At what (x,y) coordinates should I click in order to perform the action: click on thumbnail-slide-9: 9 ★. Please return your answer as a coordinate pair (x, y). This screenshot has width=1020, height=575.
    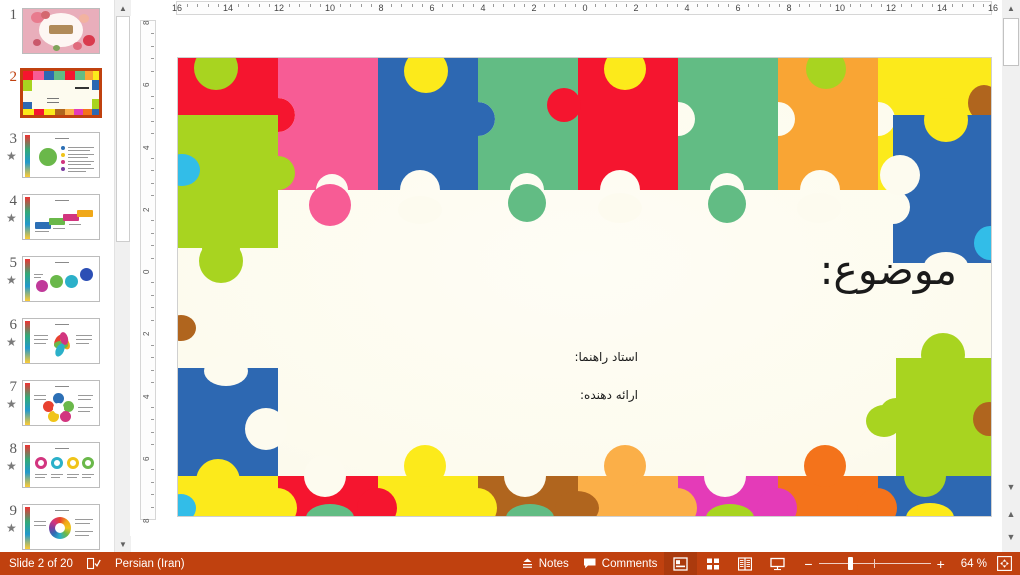
    Looking at the image, I should click on (56, 528).